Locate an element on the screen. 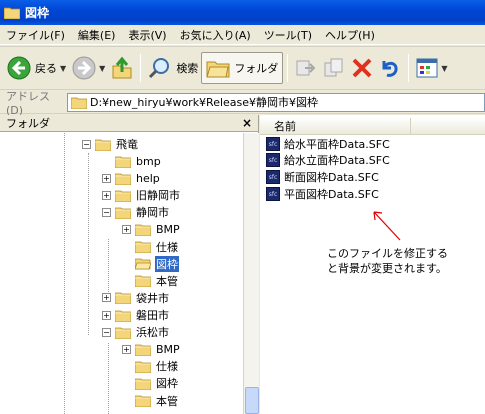  tree-node: + 旧静岡市 is located at coordinates (141, 195).